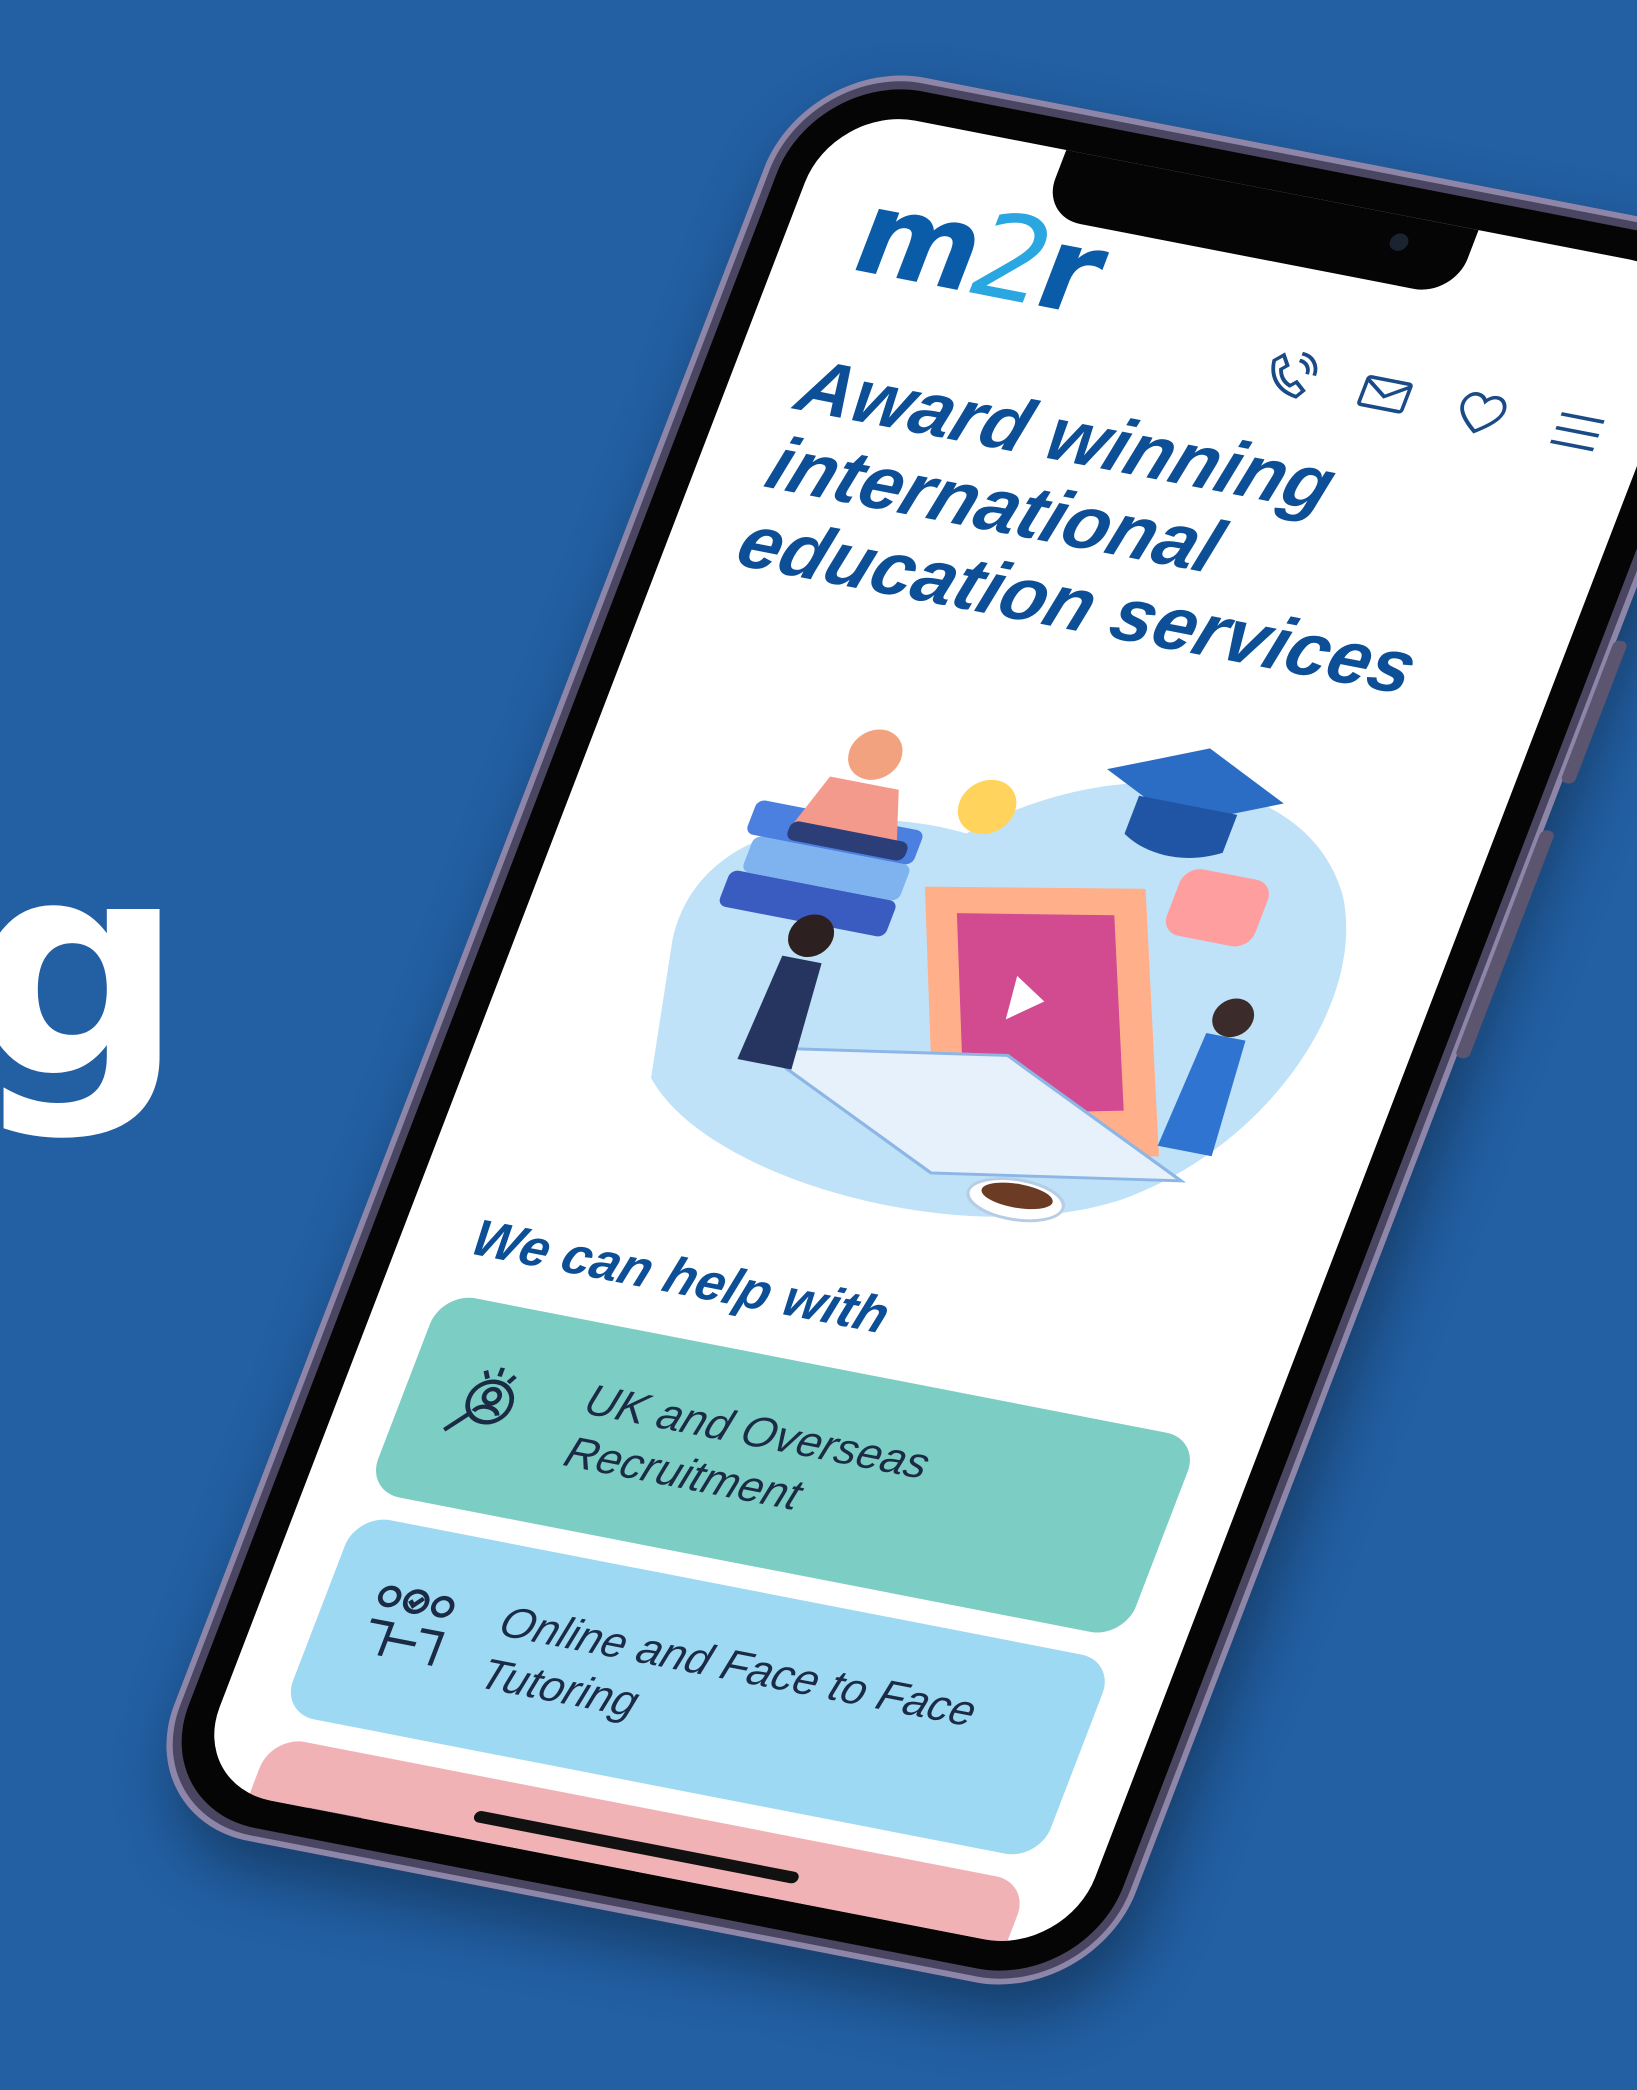 The width and height of the screenshot is (1637, 2090). What do you see at coordinates (1385, 394) in the screenshot?
I see `mail-icon` at bounding box center [1385, 394].